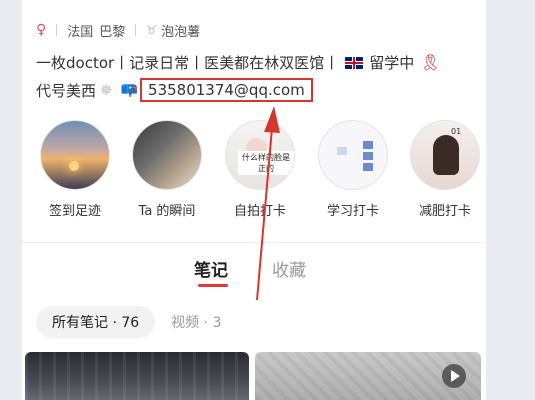 This screenshot has width=535, height=400. Describe the element at coordinates (354, 62) in the screenshot. I see `uk-flag-icon` at that location.